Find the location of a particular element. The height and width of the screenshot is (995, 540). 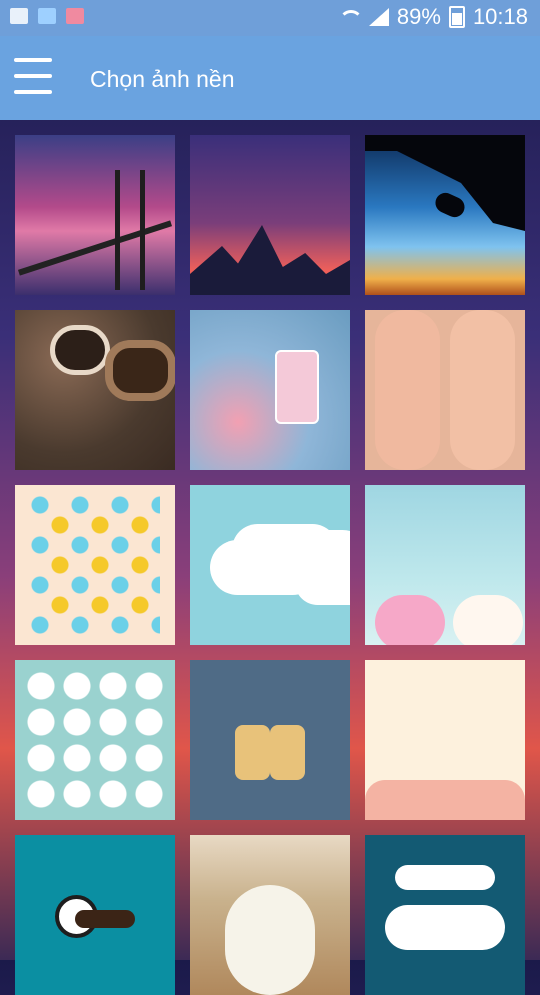

rock-climber-wallpaper is located at coordinates (445, 215).